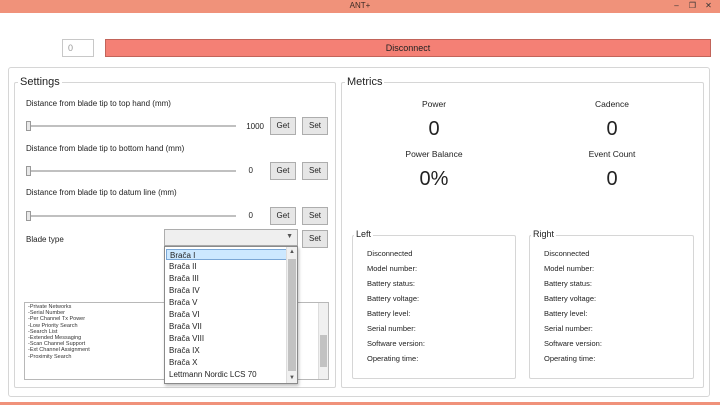 The image size is (720, 405). Describe the element at coordinates (323, 351) in the screenshot. I see `capabilities-scroll-thumb` at that location.